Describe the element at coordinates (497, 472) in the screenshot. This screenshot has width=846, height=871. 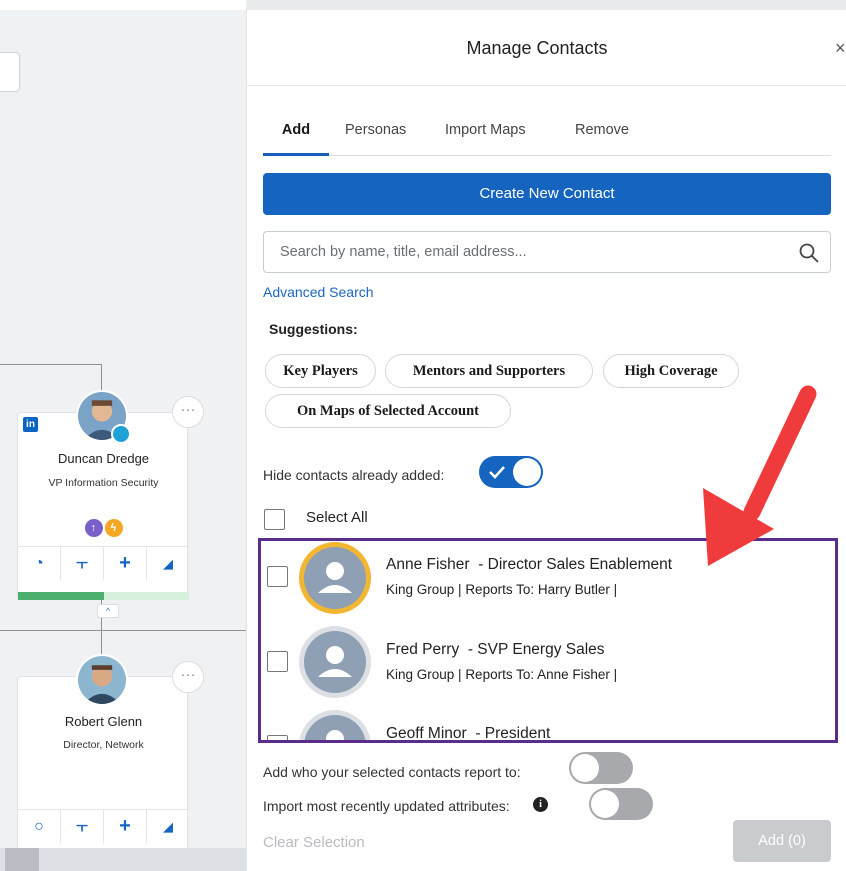
I see `check-icon` at that location.